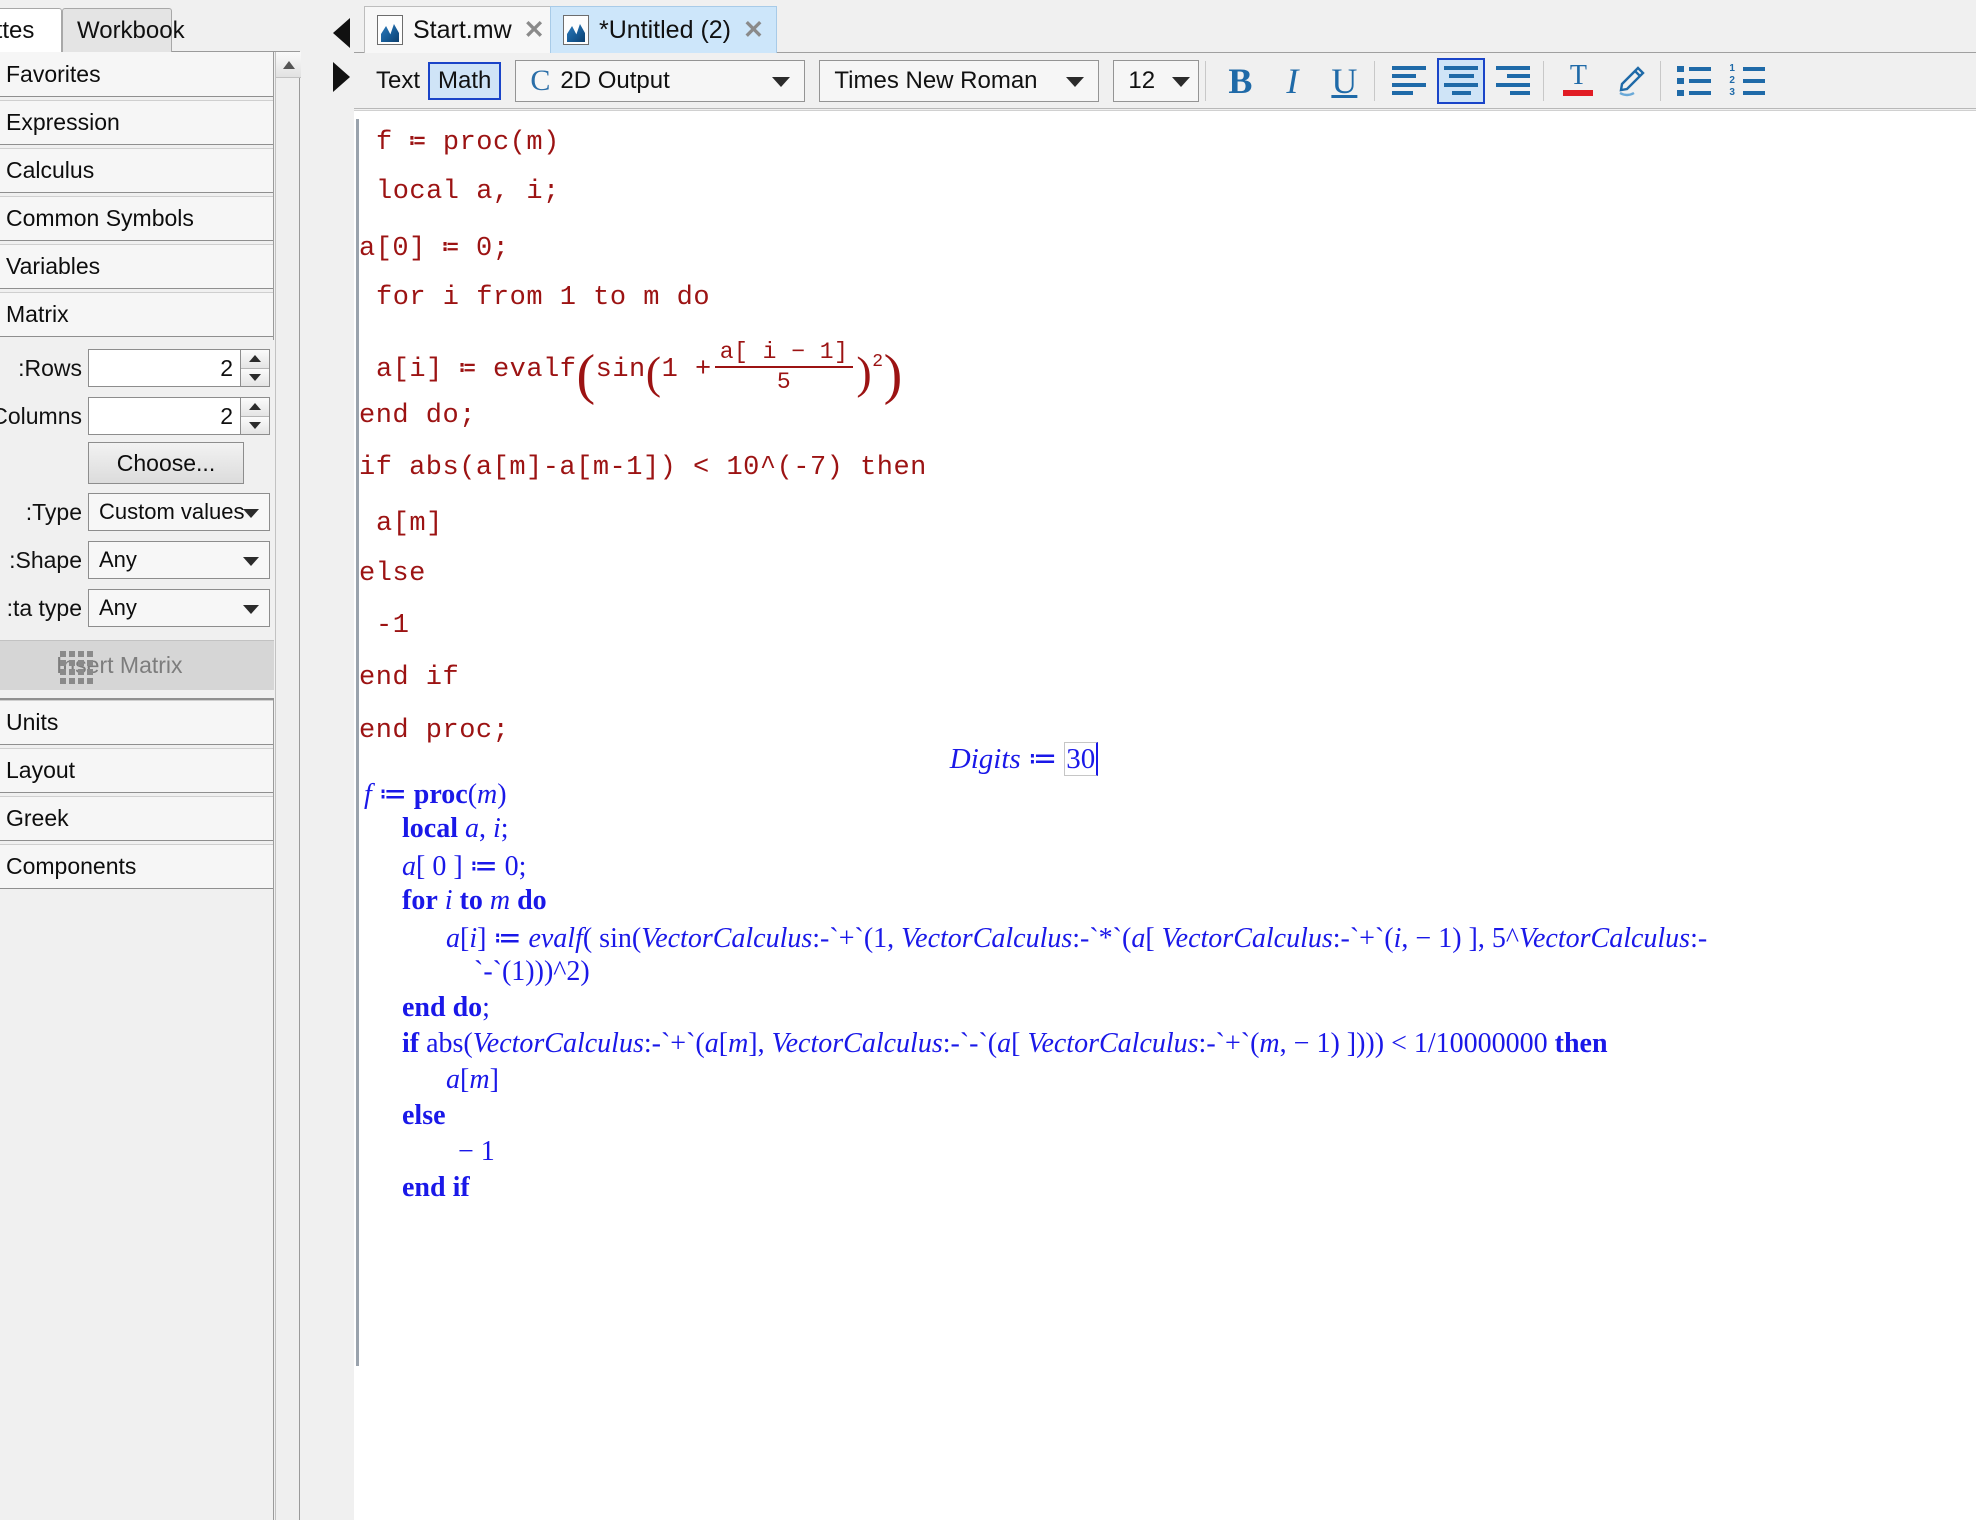 Image resolution: width=1976 pixels, height=1520 pixels. Describe the element at coordinates (1344, 81) in the screenshot. I see `underline-button: U` at that location.